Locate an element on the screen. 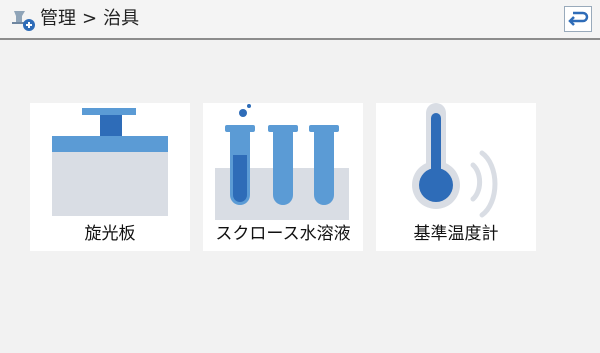 Image resolution: width=600 pixels, height=353 pixels. flask-settings-icon is located at coordinates (23, 21).